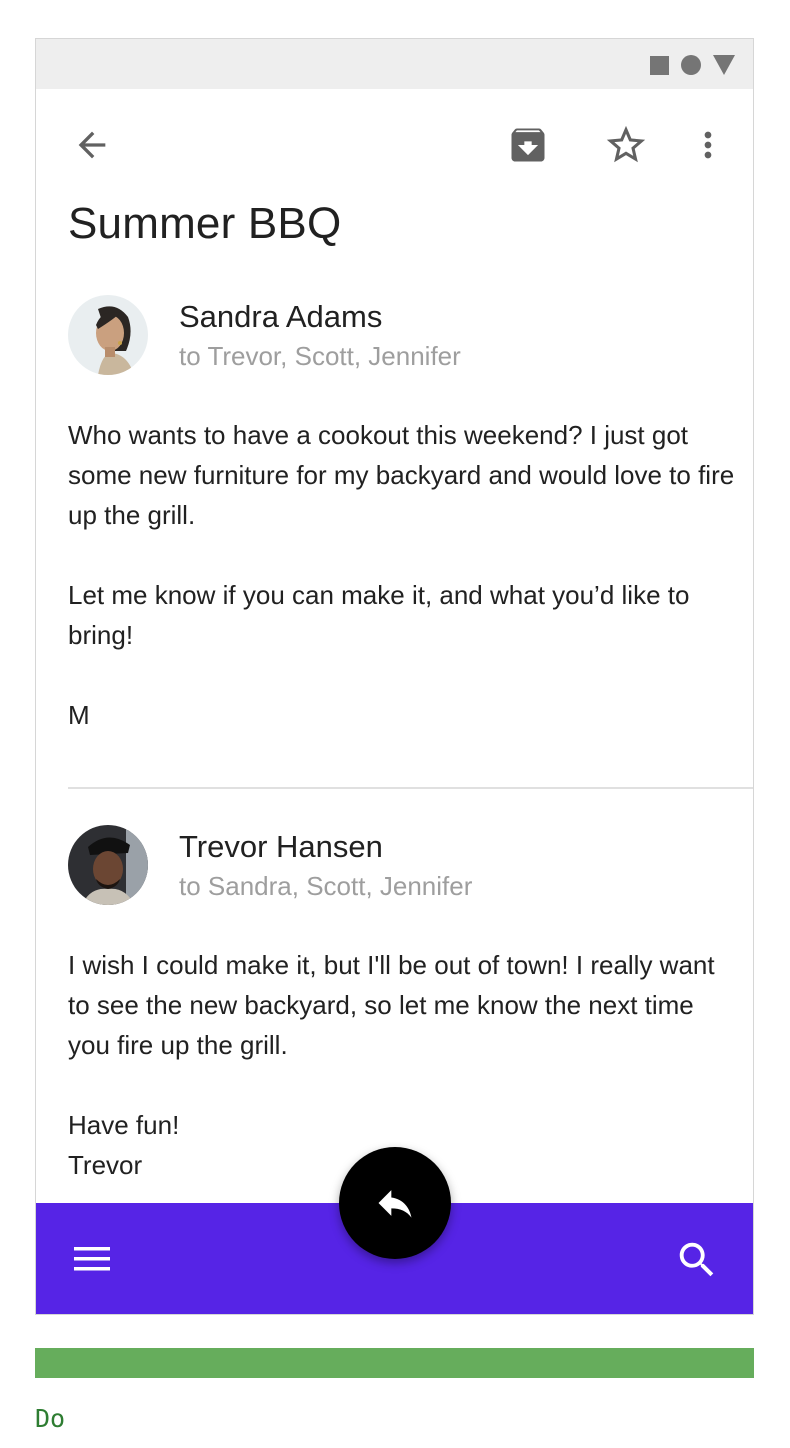  What do you see at coordinates (281, 846) in the screenshot?
I see `sender-name: Trevor Hansen` at bounding box center [281, 846].